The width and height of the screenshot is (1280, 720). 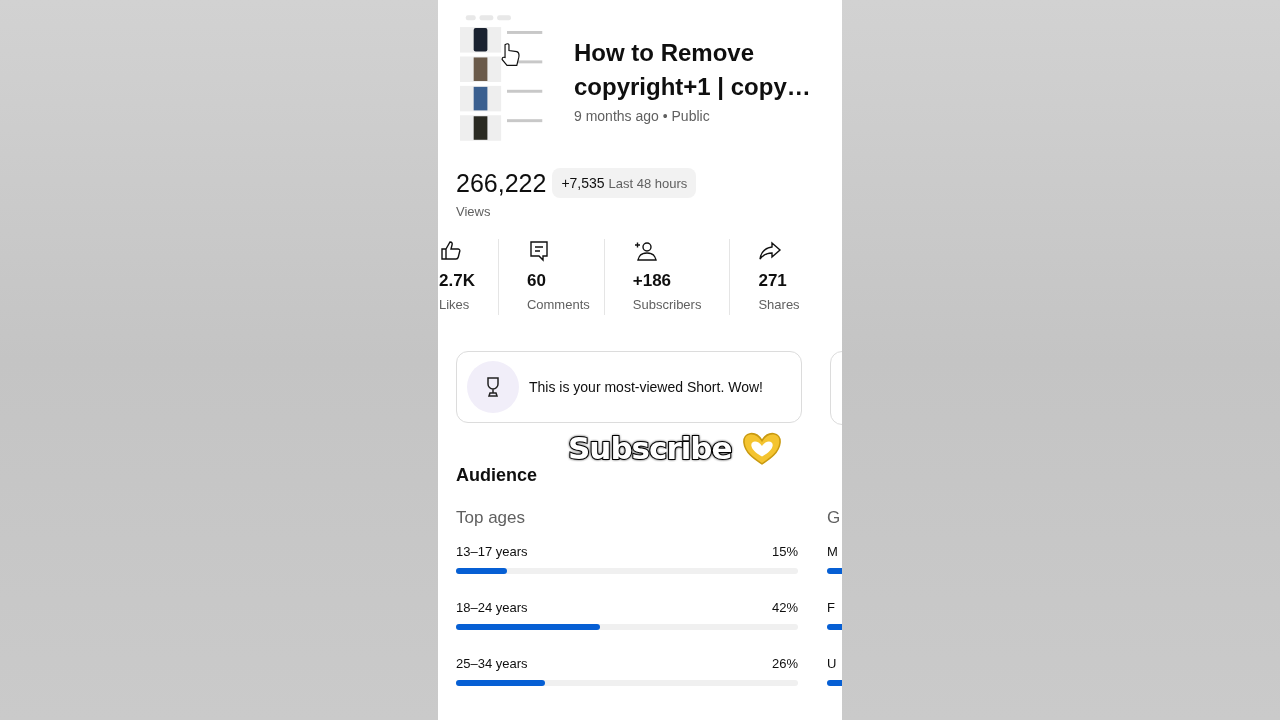 What do you see at coordinates (834, 518) in the screenshot?
I see `subsection-title: G` at bounding box center [834, 518].